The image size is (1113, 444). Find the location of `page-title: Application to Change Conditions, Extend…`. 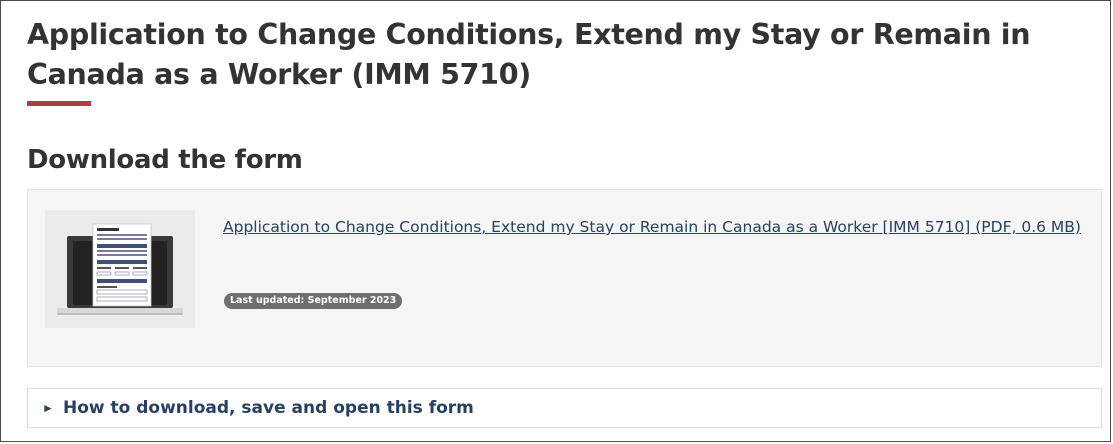

page-title: Application to Change Conditions, Extend… is located at coordinates (529, 54).